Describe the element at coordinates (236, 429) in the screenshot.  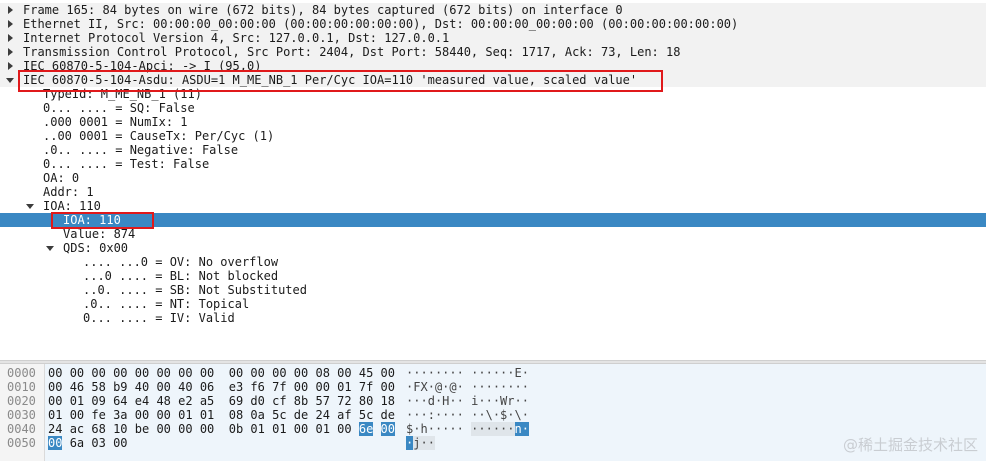
I see `hex-byte: 0b` at that location.